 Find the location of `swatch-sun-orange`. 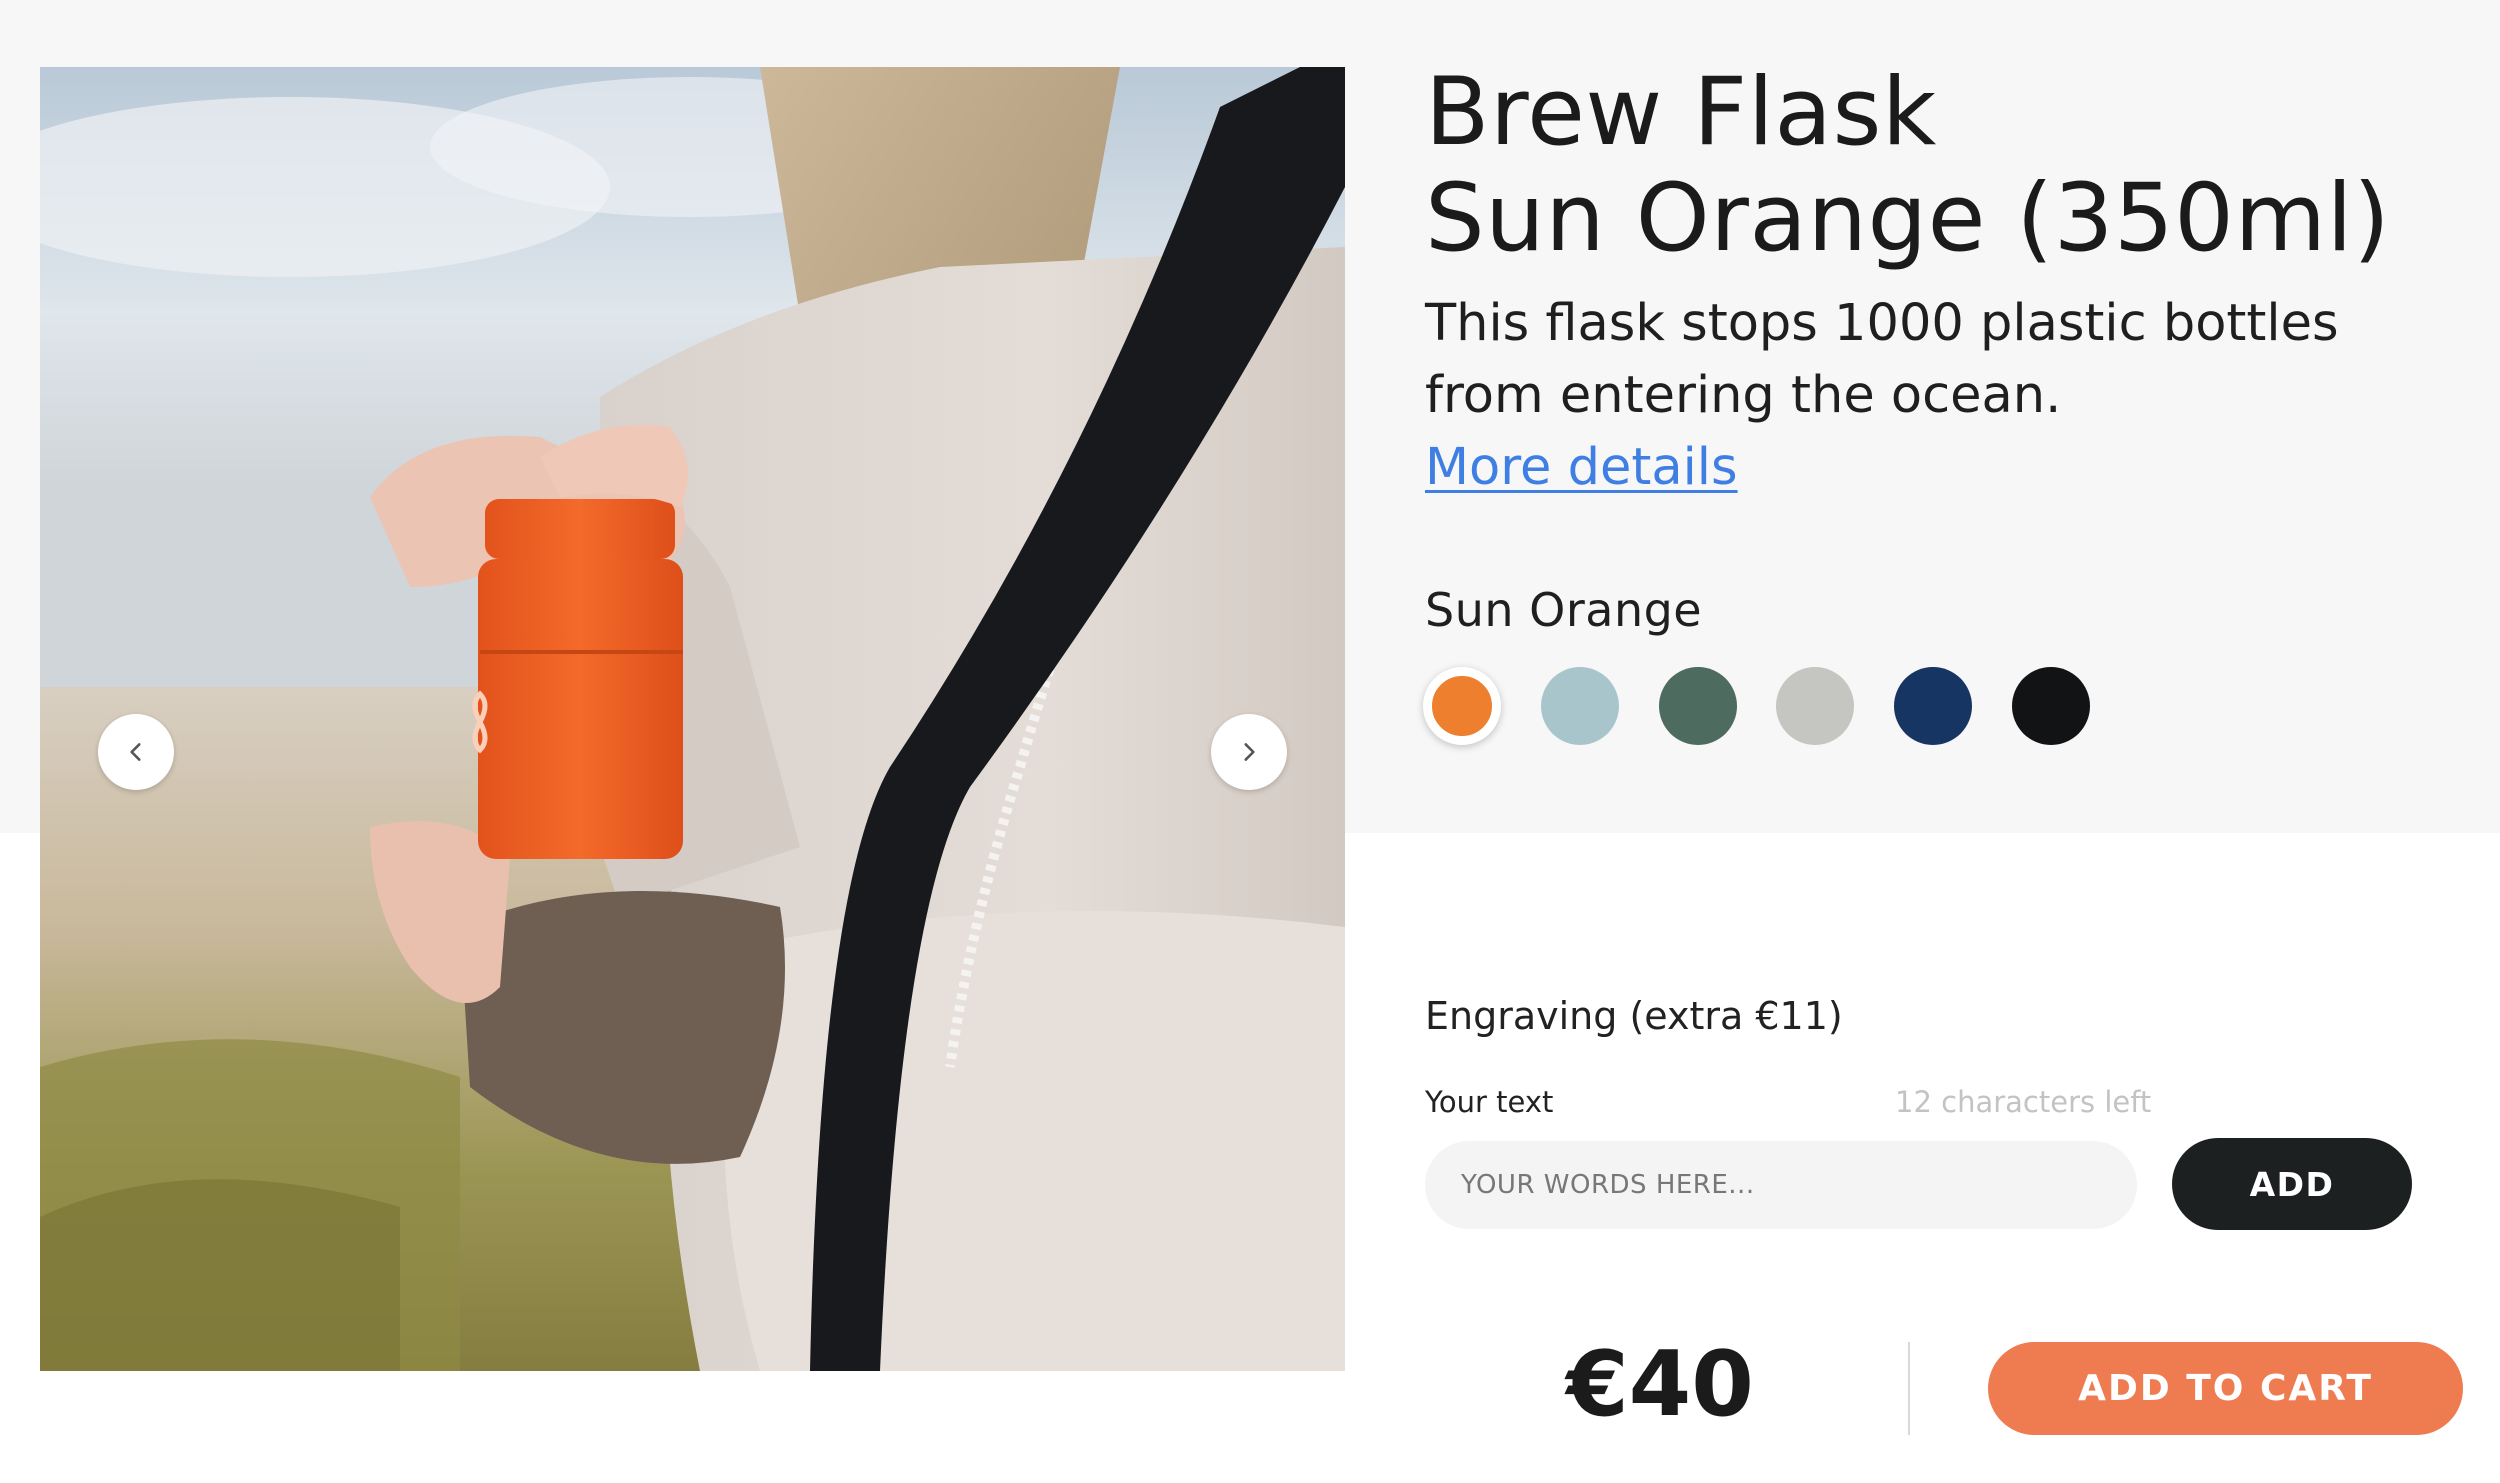

swatch-sun-orange is located at coordinates (1462, 706).